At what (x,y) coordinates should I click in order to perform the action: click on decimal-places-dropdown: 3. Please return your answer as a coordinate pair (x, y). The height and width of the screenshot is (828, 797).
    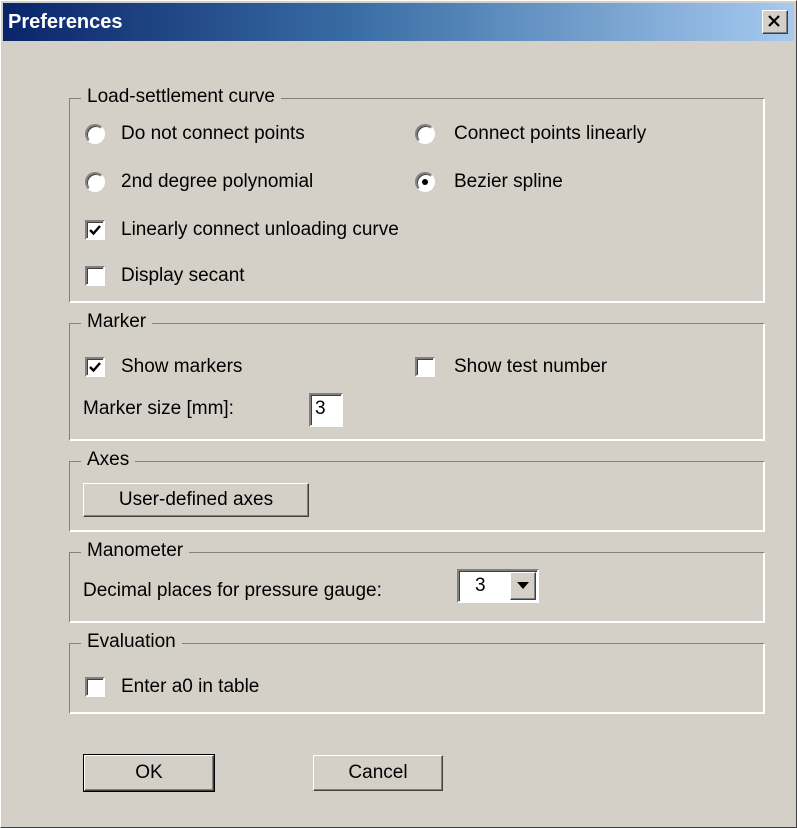
    Looking at the image, I should click on (498, 586).